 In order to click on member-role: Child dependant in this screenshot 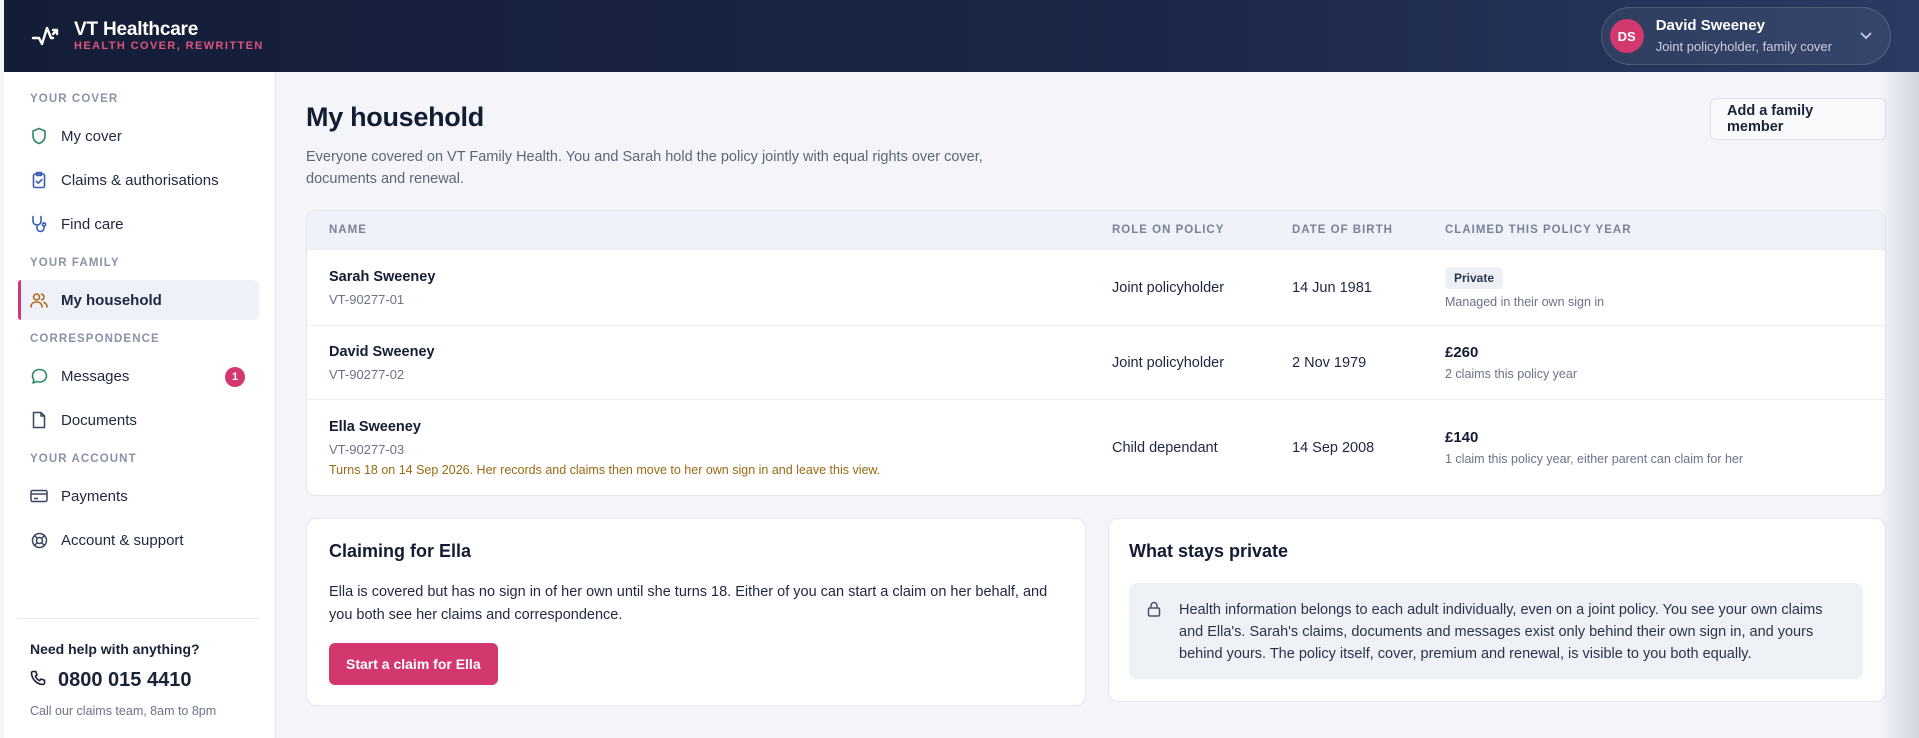, I will do `click(1165, 447)`.